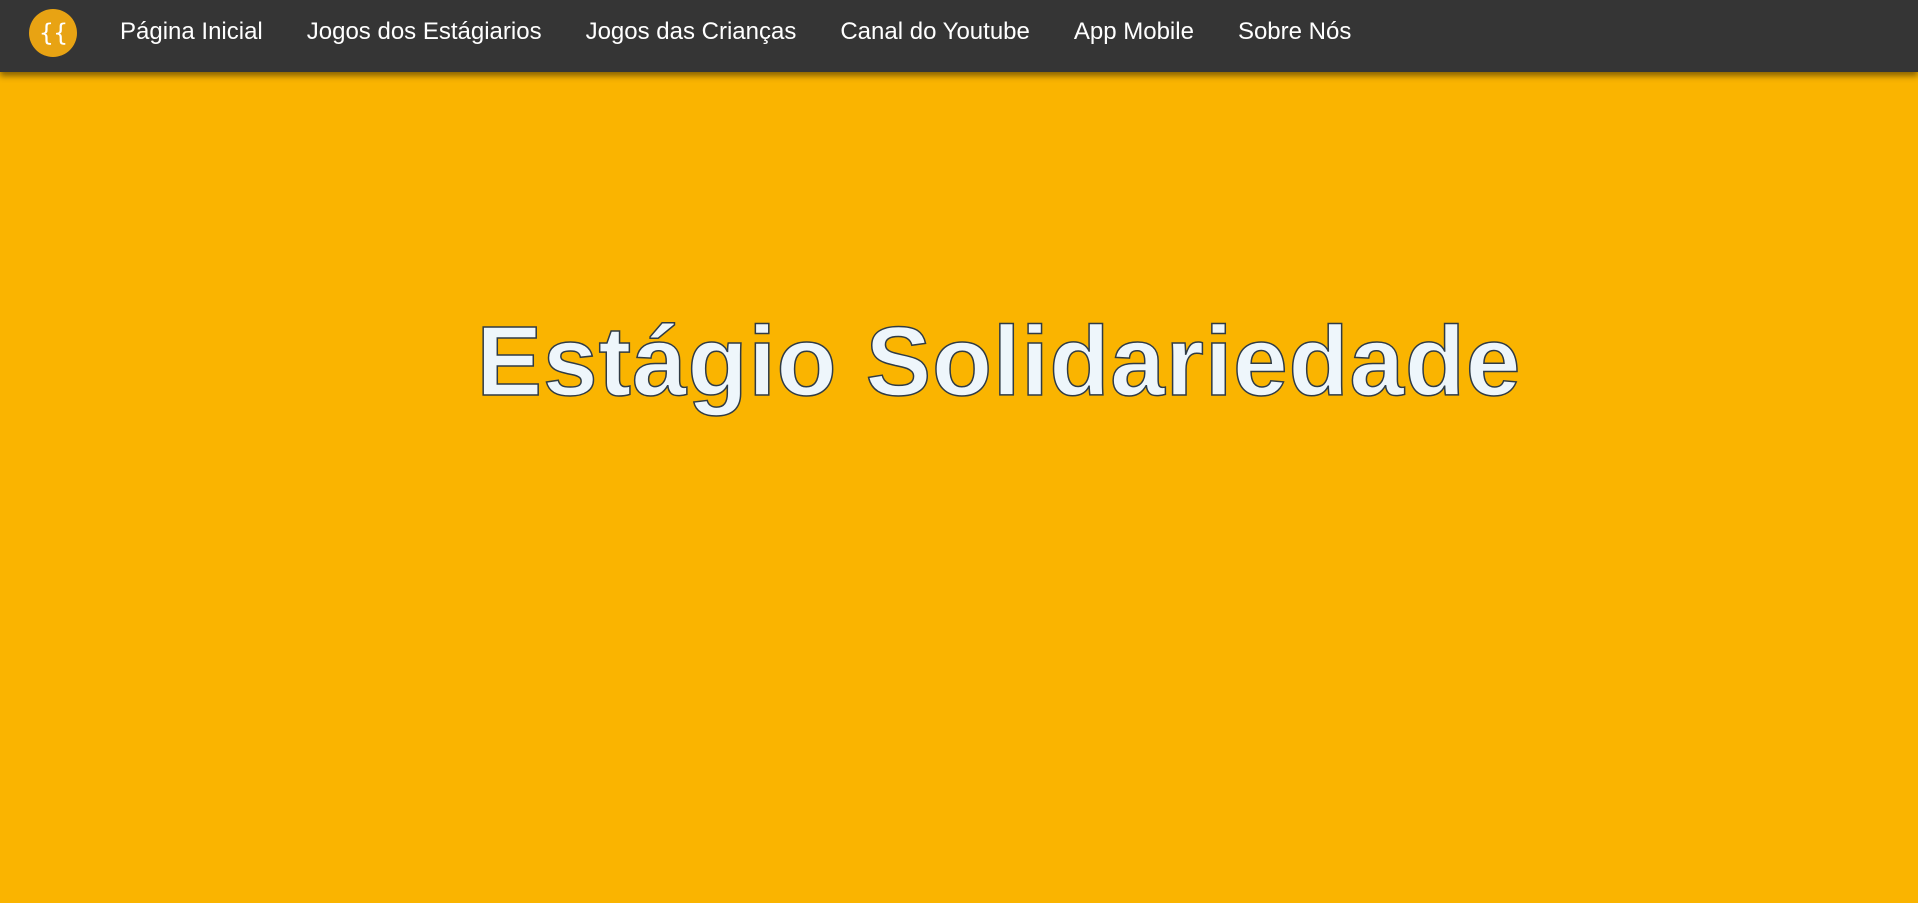  What do you see at coordinates (191, 32) in the screenshot?
I see `nav-link-pagina-inicial: Página Inicial` at bounding box center [191, 32].